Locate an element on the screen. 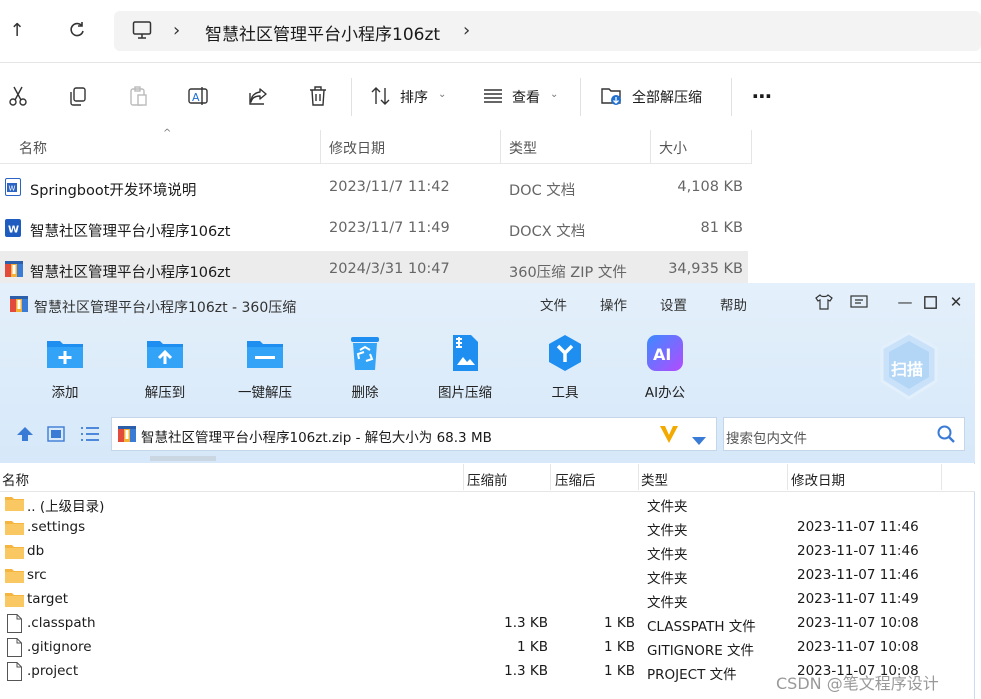 The height and width of the screenshot is (699, 981). monitor-icon is located at coordinates (142, 30).